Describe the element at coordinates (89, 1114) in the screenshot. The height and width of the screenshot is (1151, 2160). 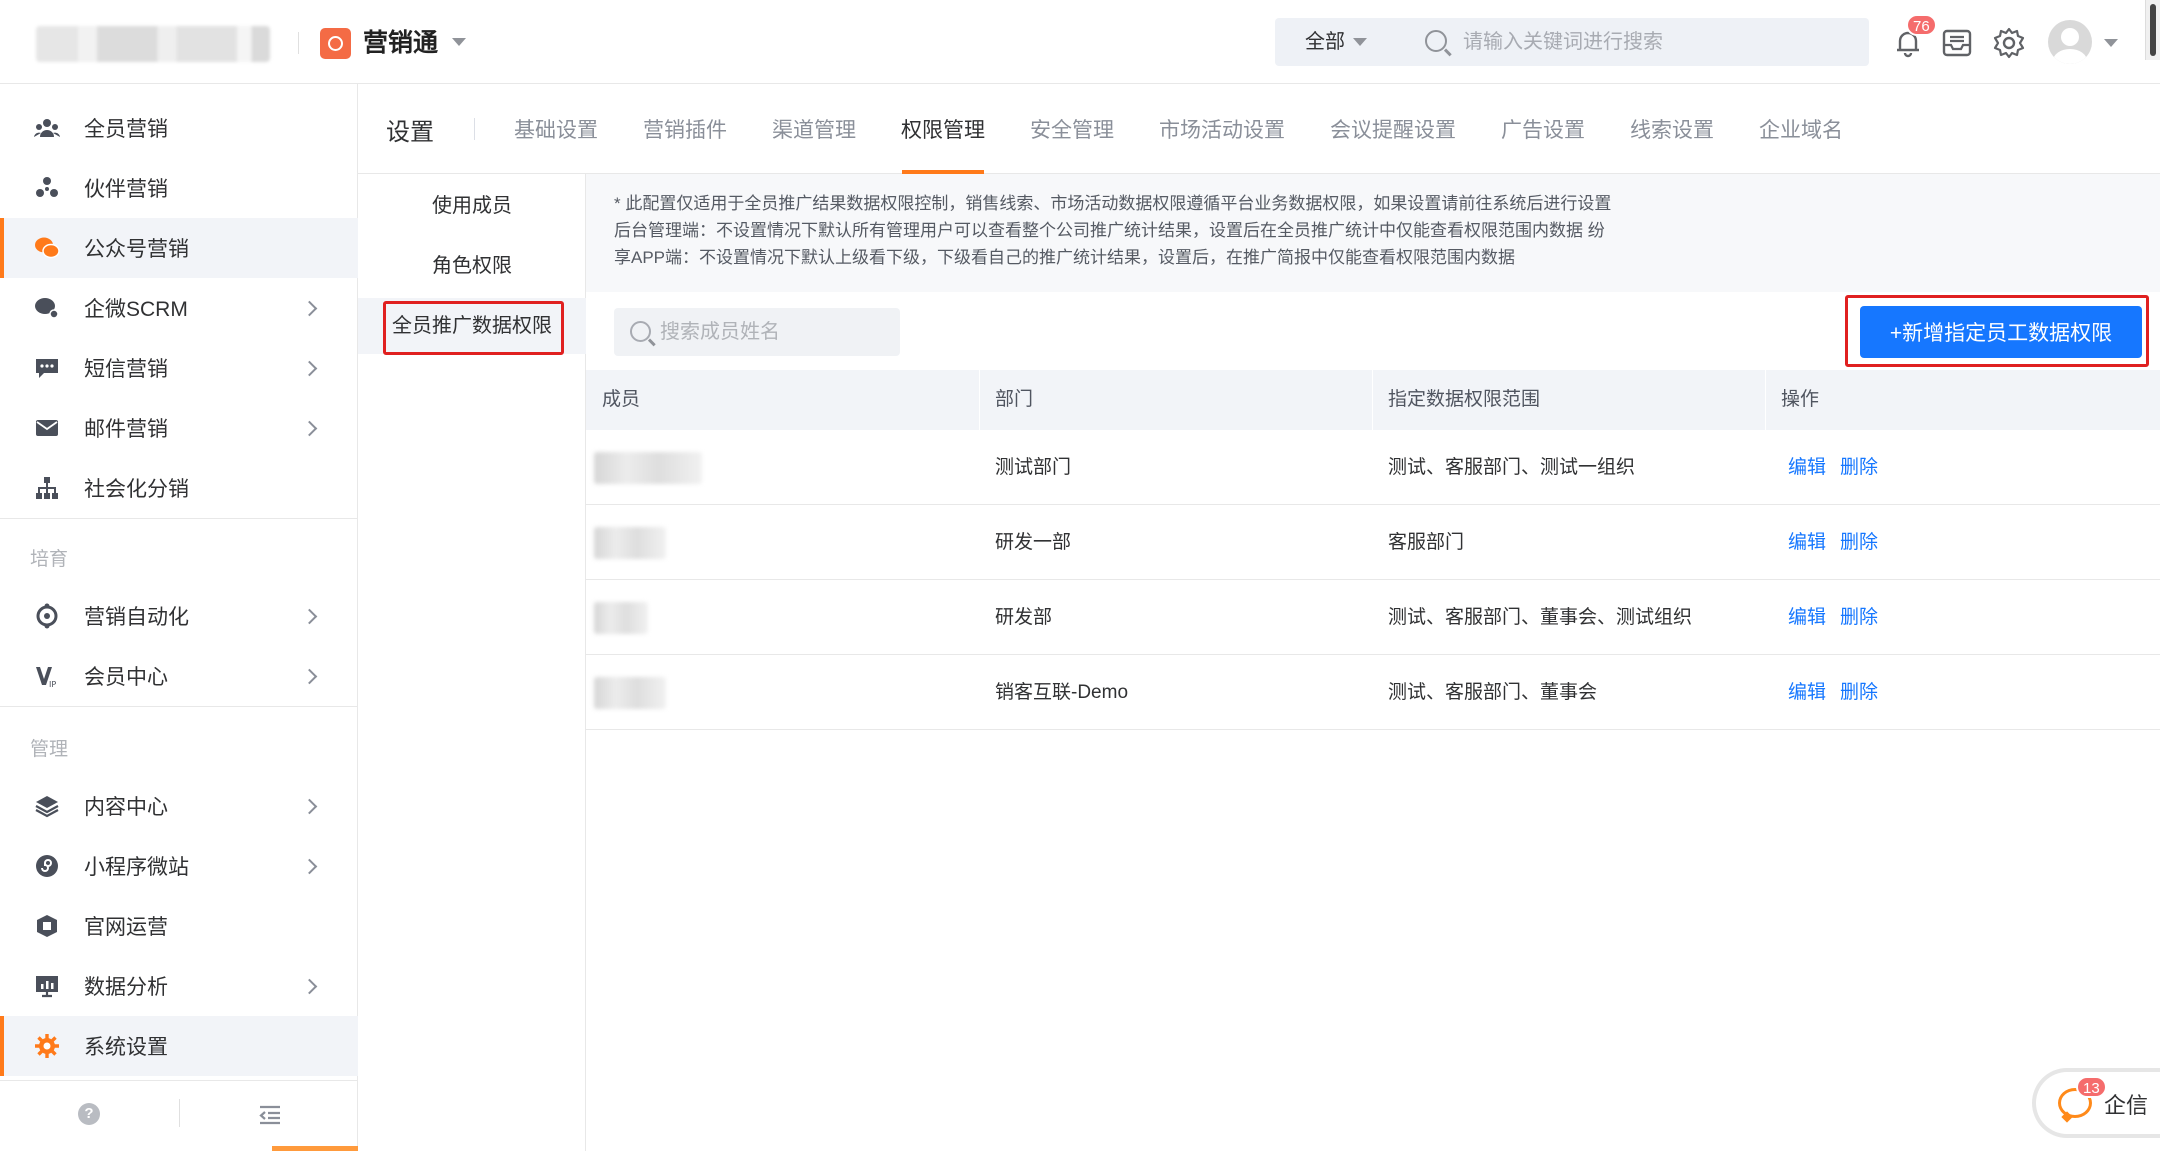
I see `help-icon: ?` at that location.